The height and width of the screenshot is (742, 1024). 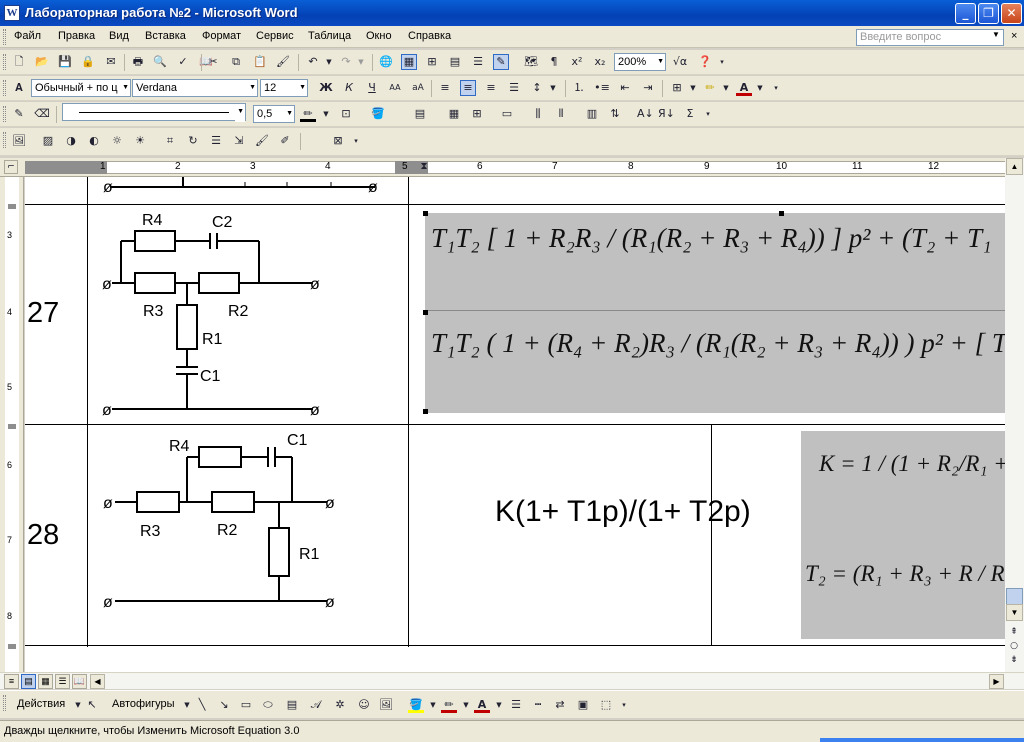 What do you see at coordinates (88, 62) in the screenshot?
I see `permission-icon: 🔒` at bounding box center [88, 62].